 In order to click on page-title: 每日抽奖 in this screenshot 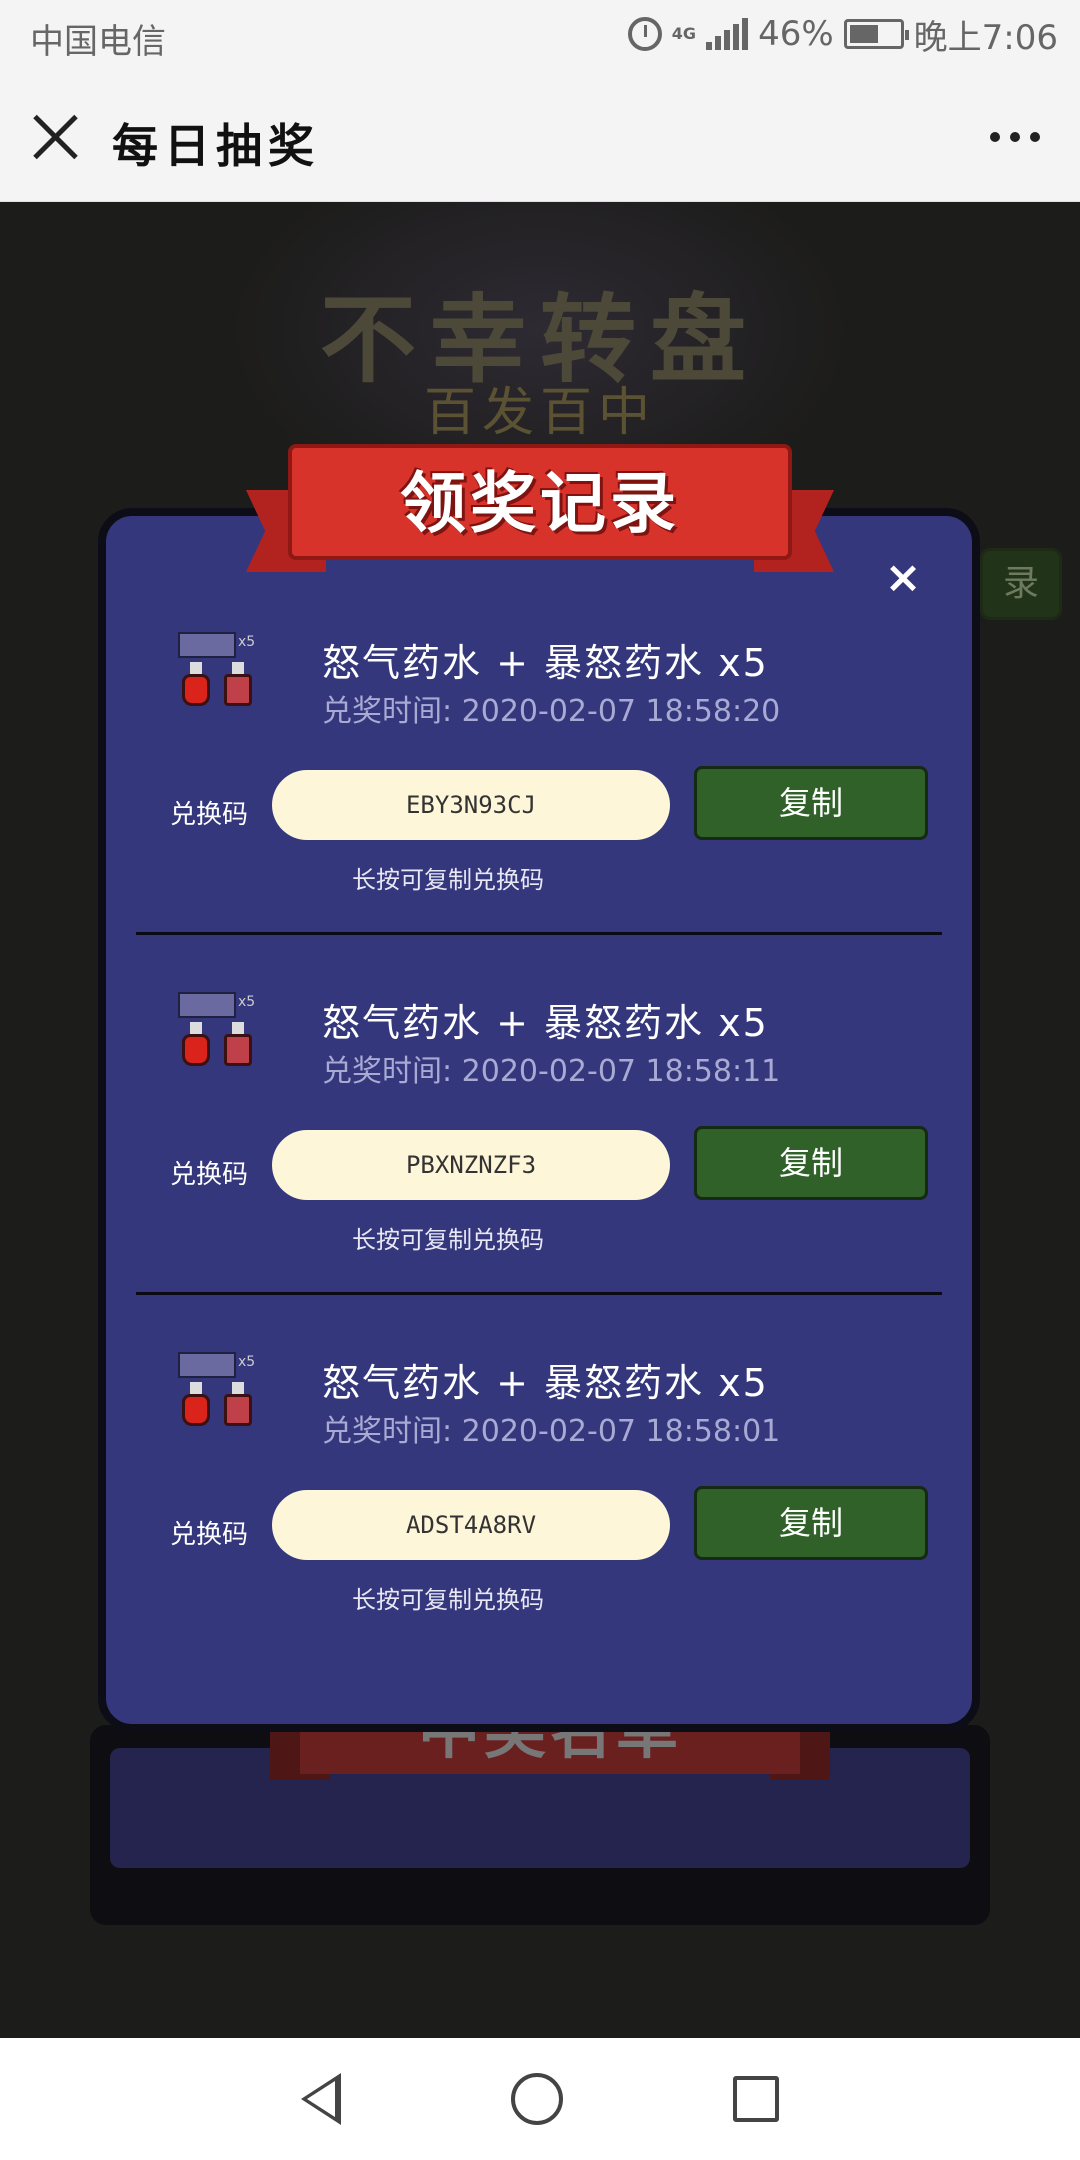, I will do `click(216, 146)`.